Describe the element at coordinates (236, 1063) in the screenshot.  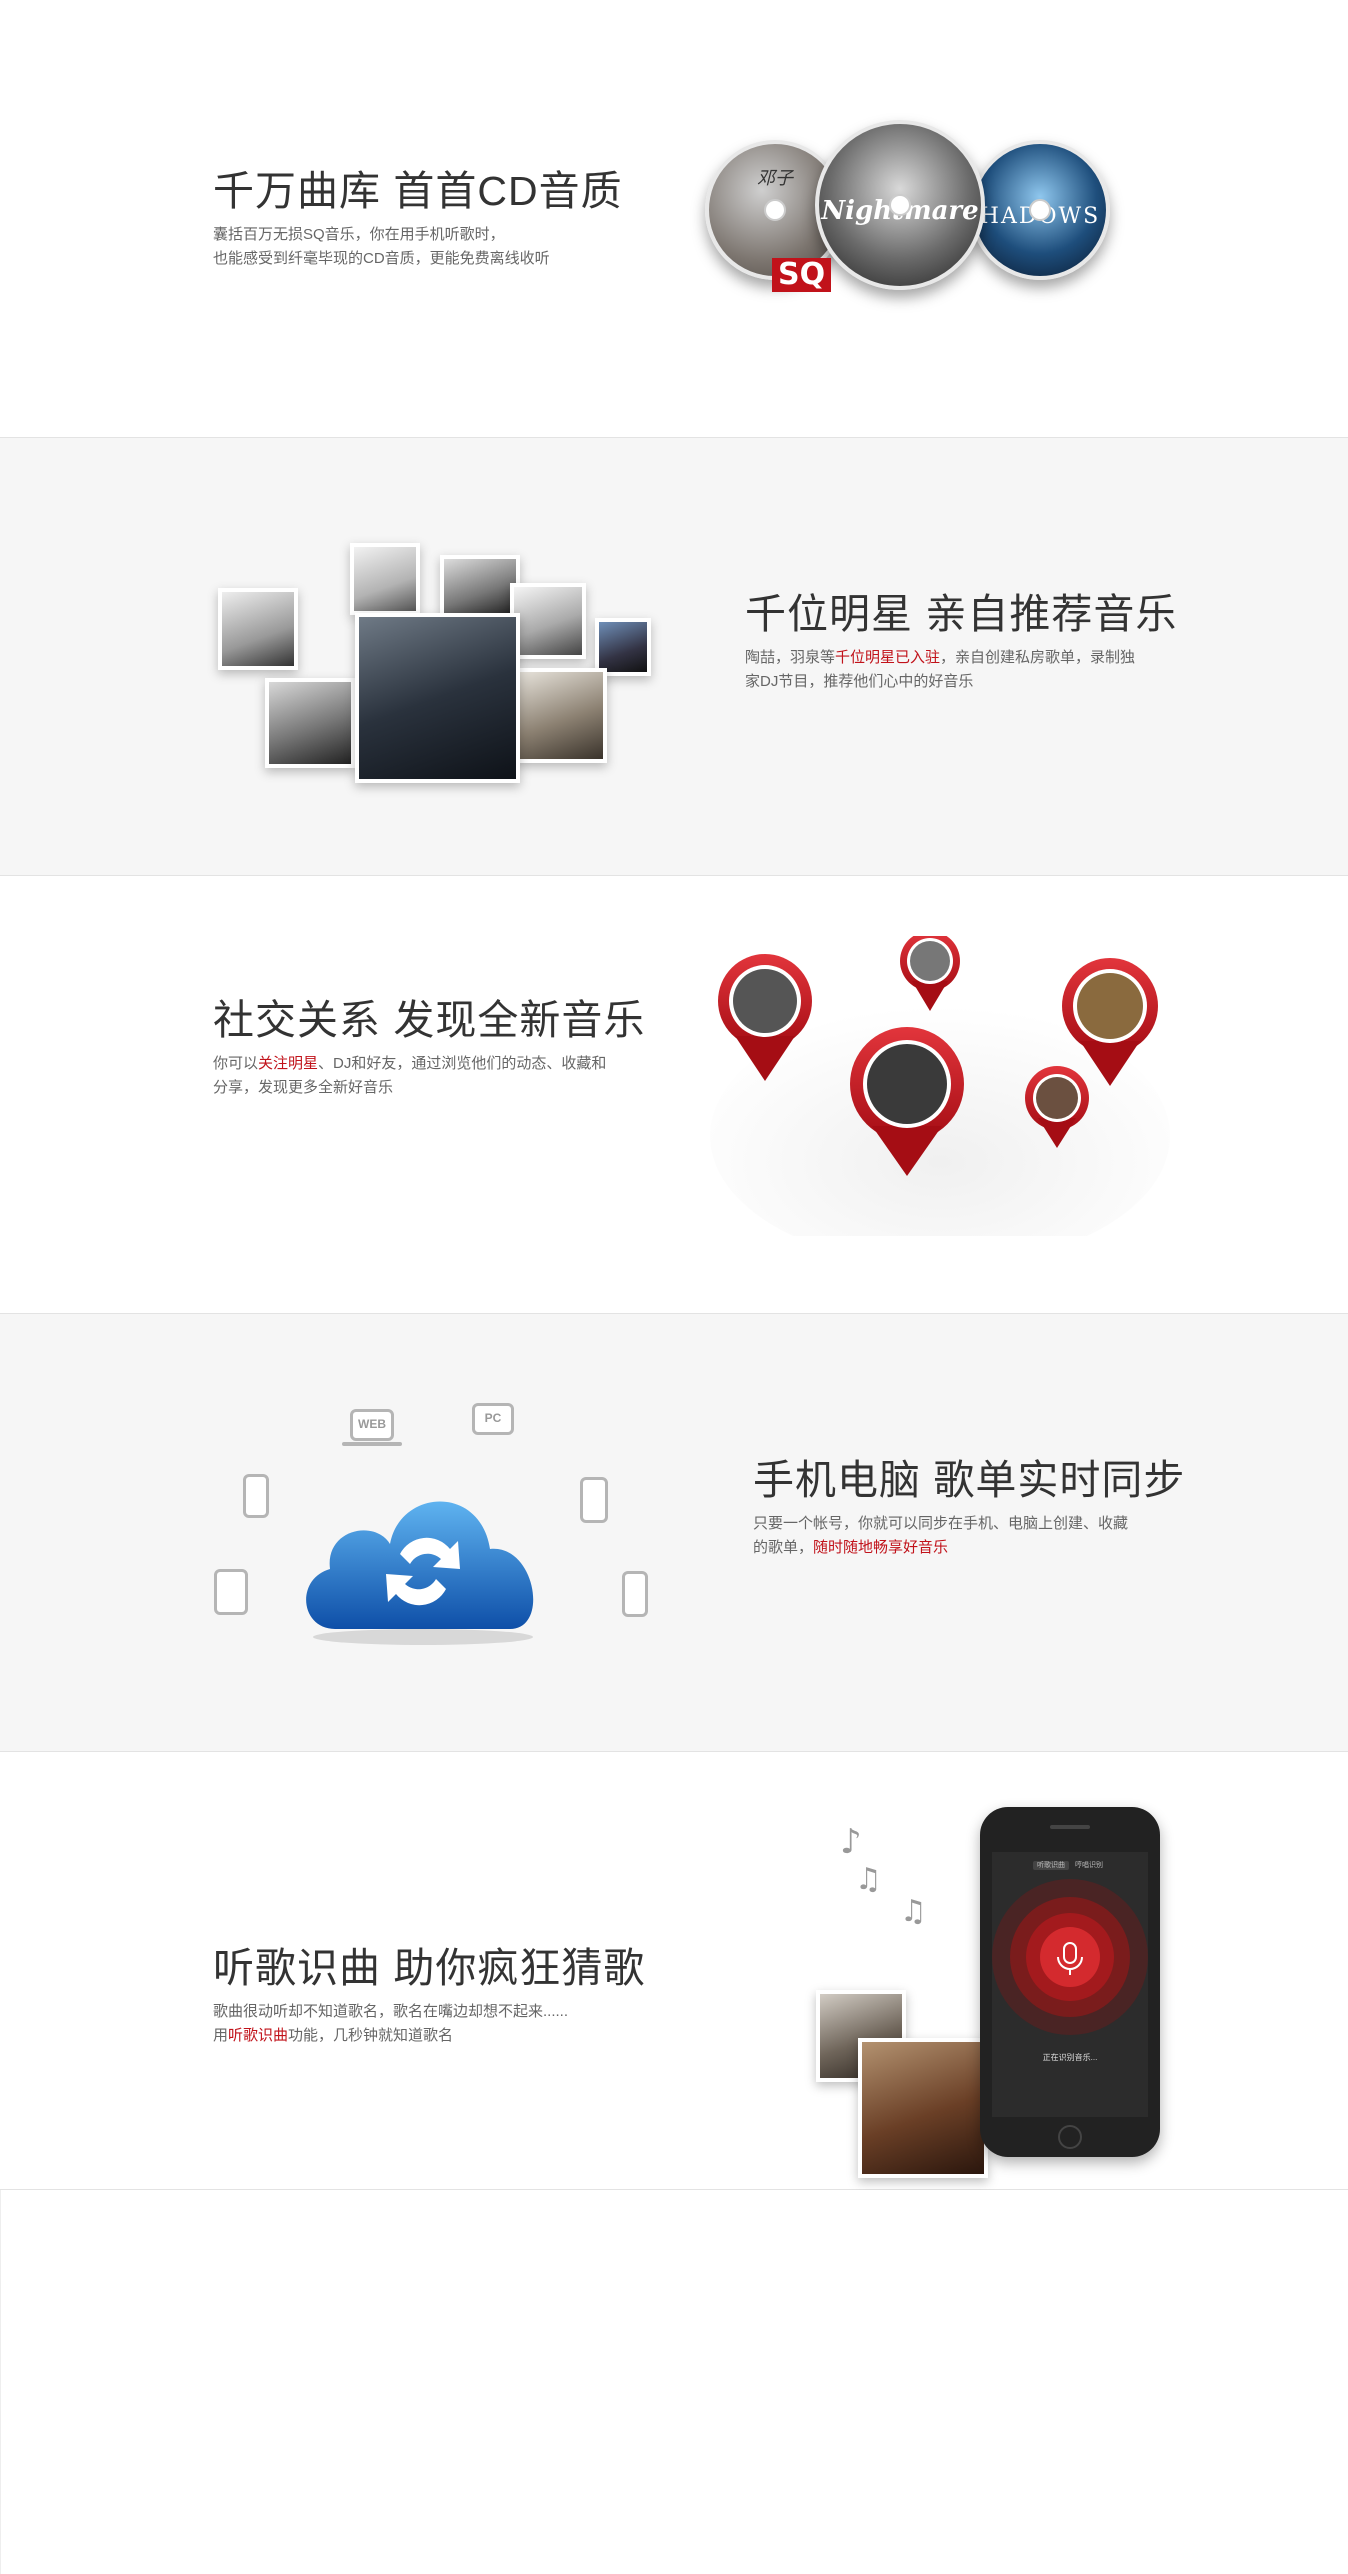
I see `desc-text: 你可以` at that location.